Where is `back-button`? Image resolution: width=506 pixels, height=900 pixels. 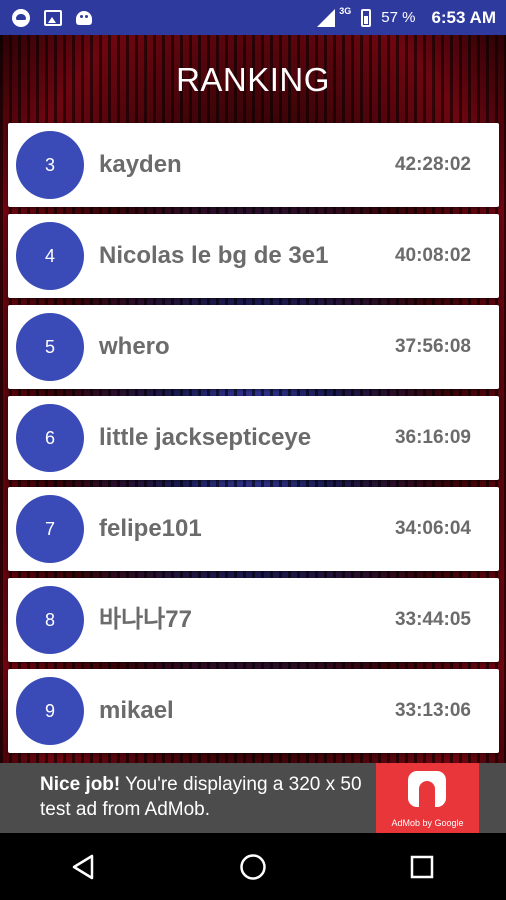 back-button is located at coordinates (84, 867).